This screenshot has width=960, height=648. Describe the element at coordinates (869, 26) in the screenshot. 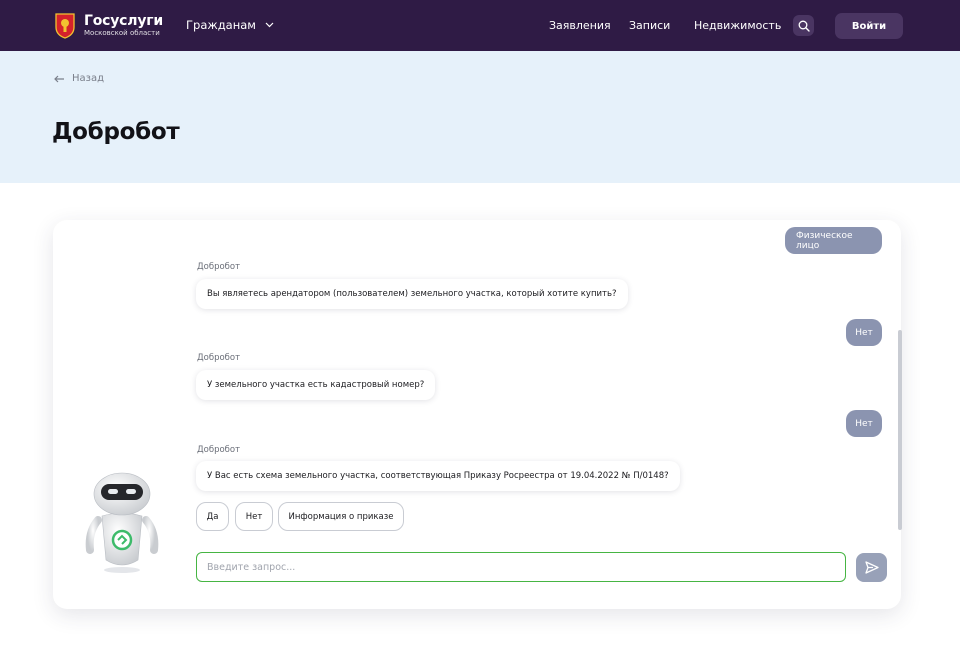

I see `login-button: Войти` at that location.